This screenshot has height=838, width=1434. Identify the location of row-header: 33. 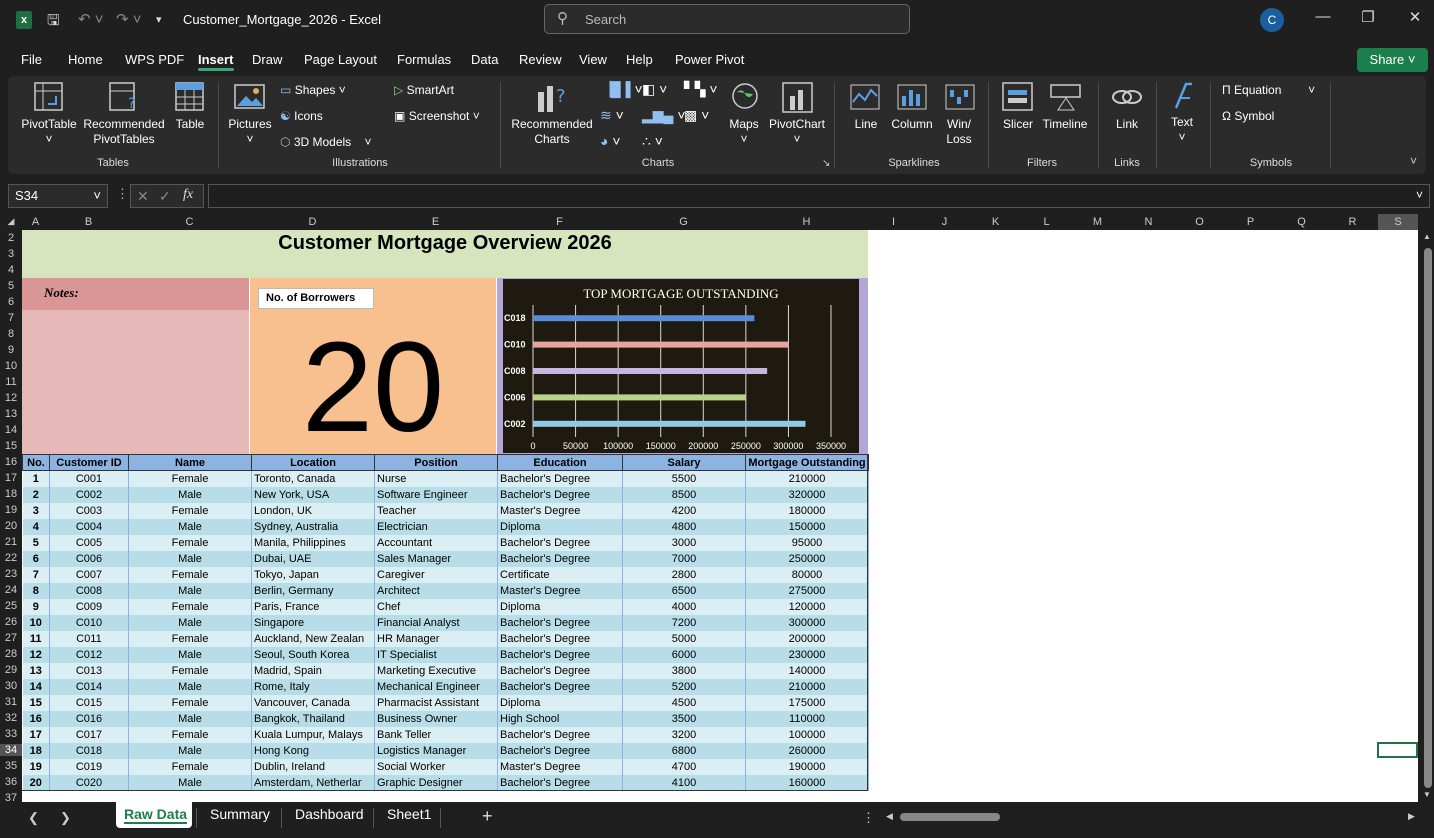
(11, 734).